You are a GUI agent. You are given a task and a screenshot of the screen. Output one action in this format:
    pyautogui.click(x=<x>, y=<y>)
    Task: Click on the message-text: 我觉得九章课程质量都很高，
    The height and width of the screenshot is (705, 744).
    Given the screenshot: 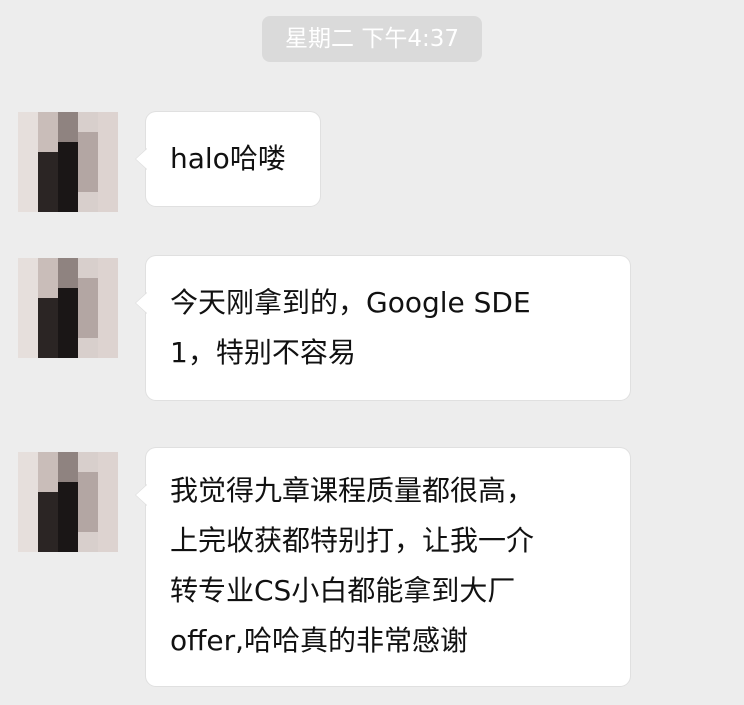 What is the action you would take?
    pyautogui.click(x=352, y=490)
    